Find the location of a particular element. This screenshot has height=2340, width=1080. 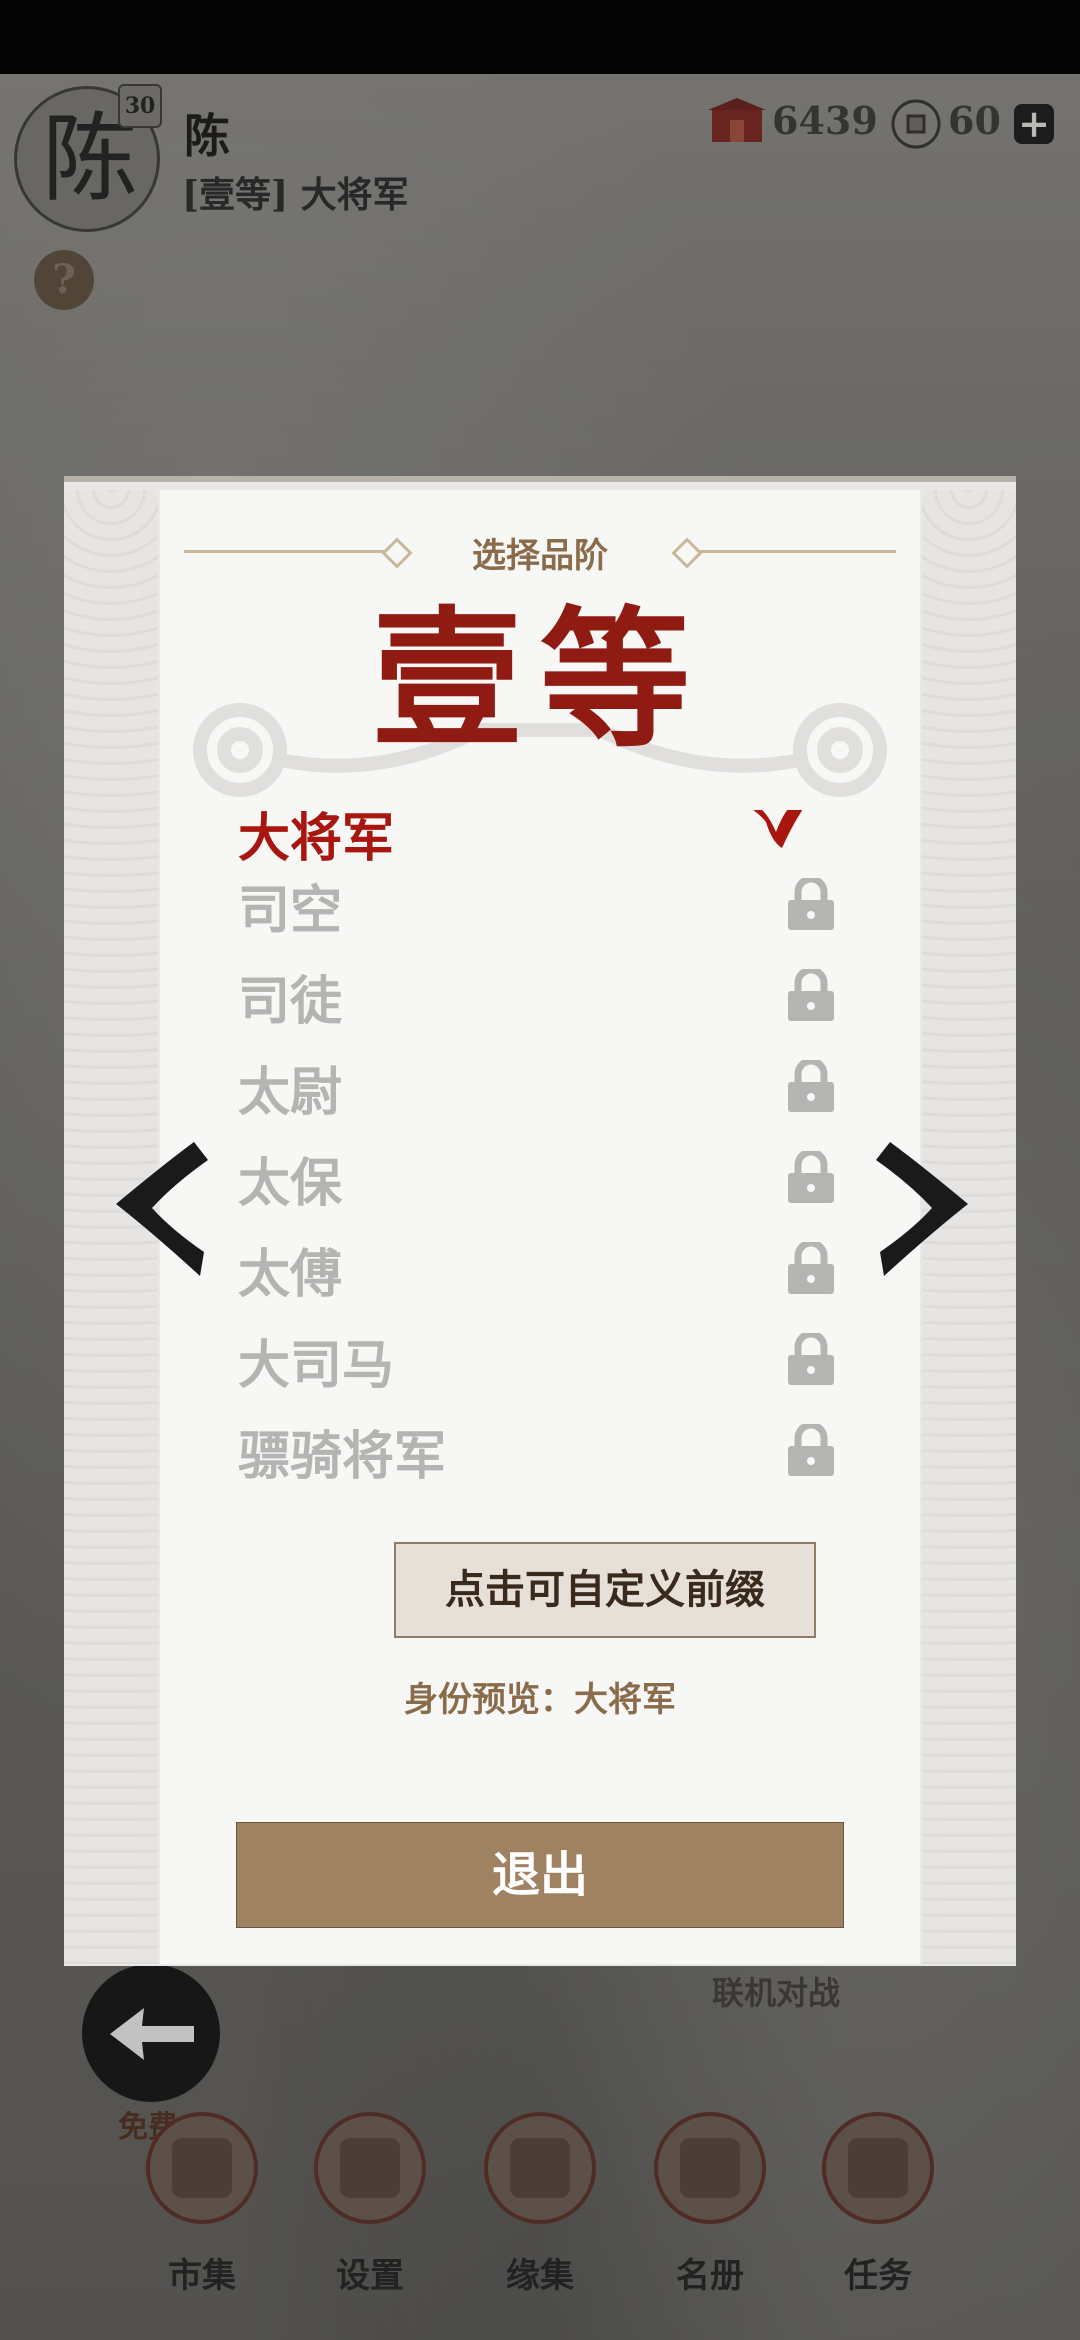

identity-preview: 身份预览：大将军 is located at coordinates (540, 1700).